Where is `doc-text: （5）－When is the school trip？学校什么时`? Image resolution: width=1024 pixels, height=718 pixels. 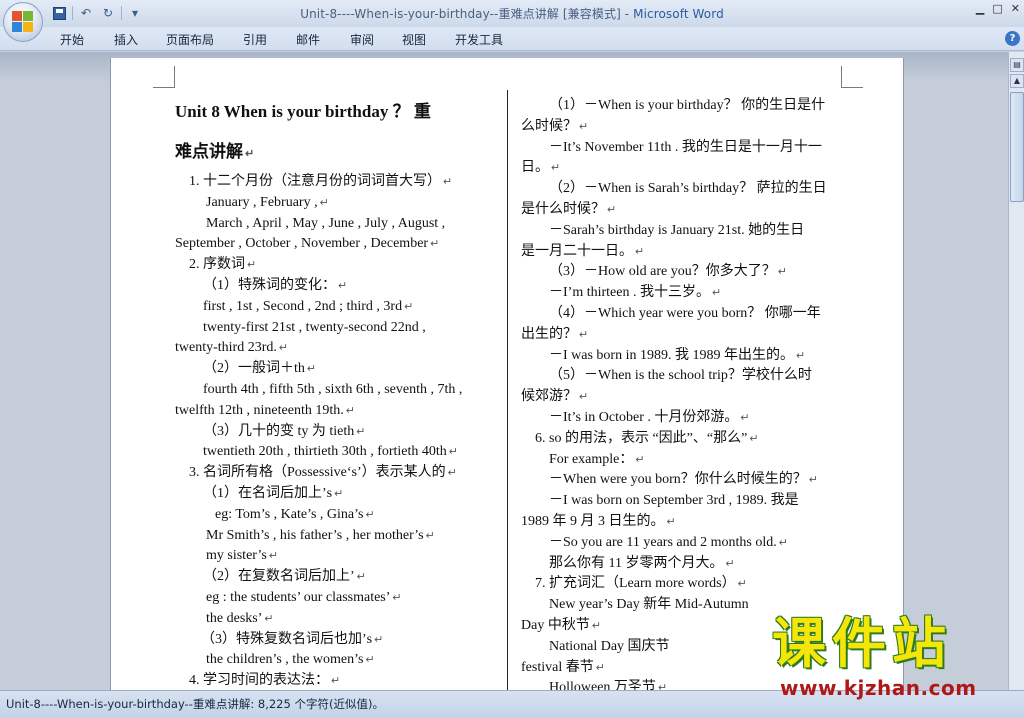
doc-text: （5）－When is the school trip？学校什么时 is located at coordinates (680, 376).